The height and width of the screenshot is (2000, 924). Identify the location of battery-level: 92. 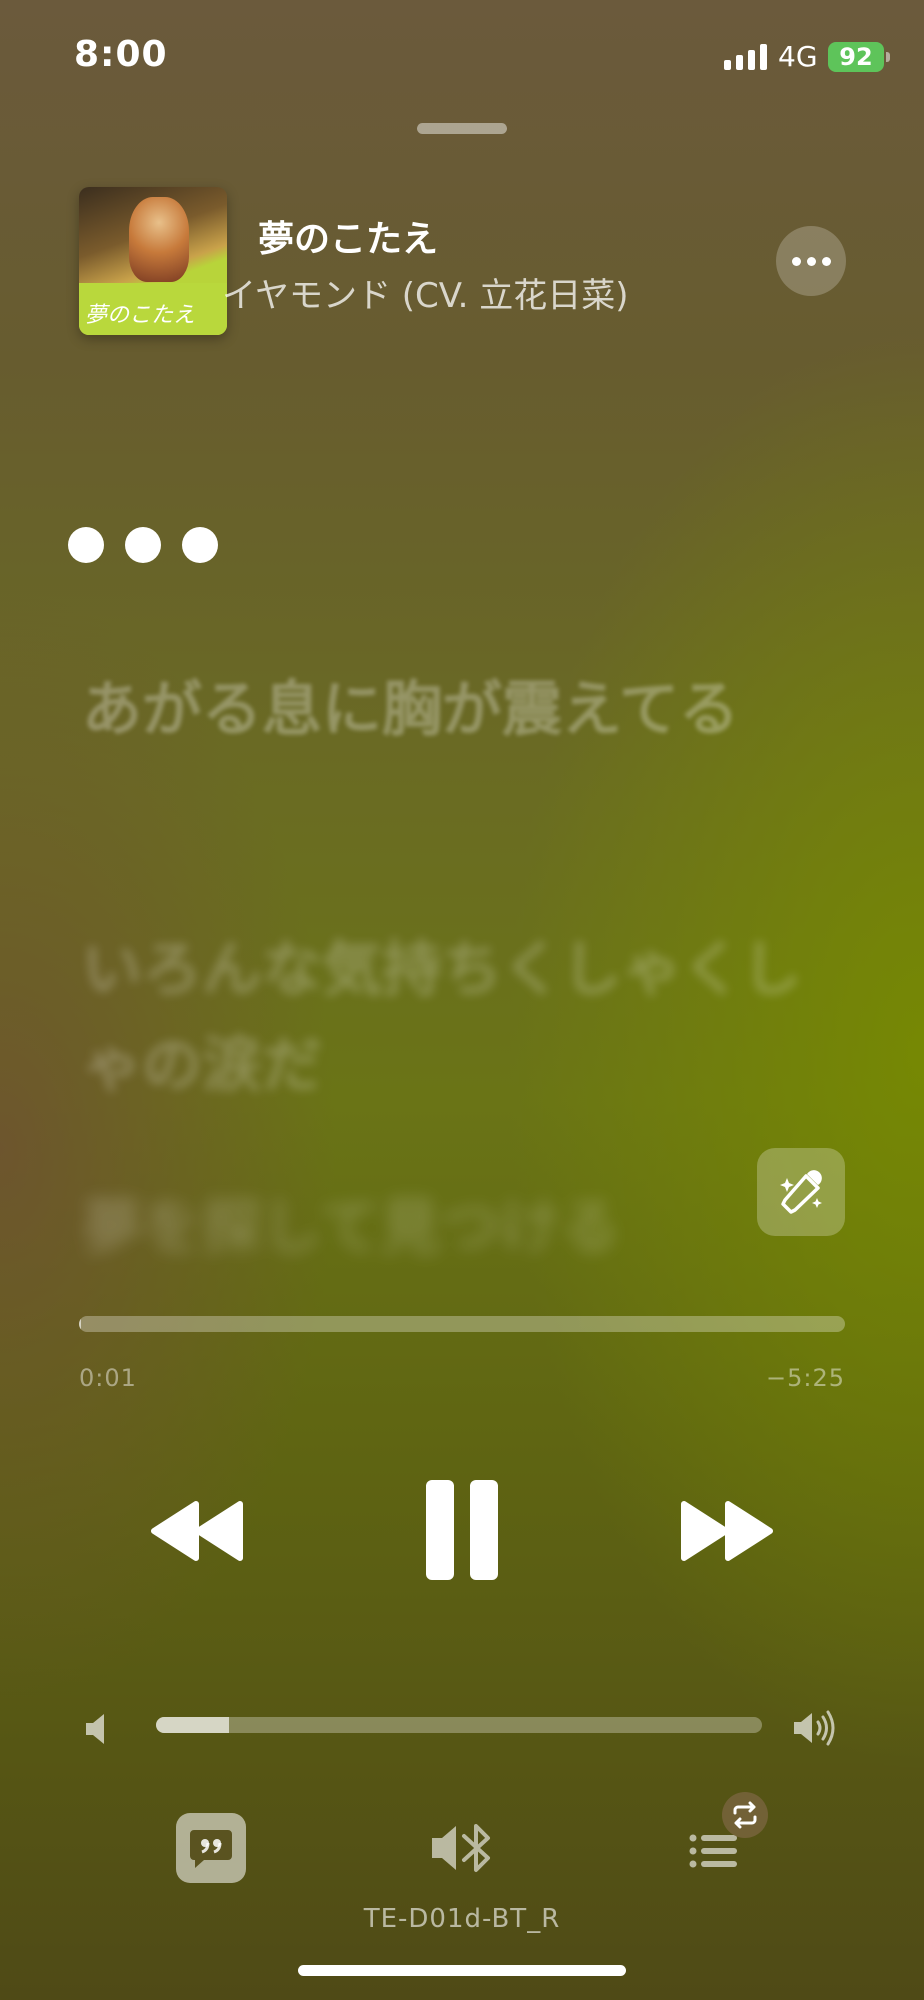
(856, 57).